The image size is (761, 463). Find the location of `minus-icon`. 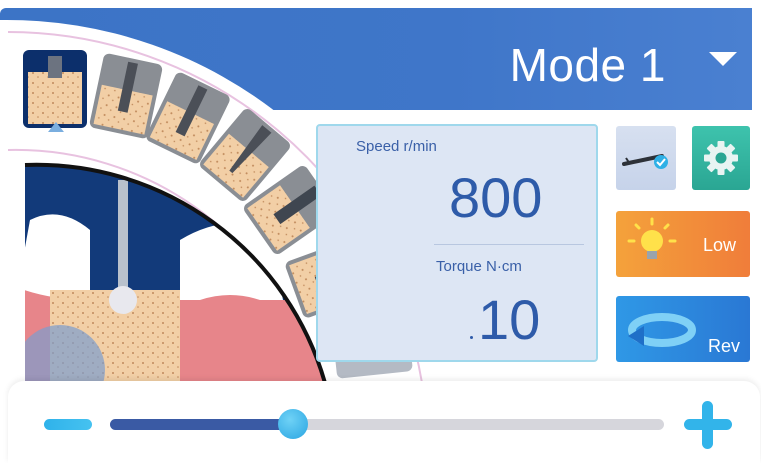

minus-icon is located at coordinates (68, 424).